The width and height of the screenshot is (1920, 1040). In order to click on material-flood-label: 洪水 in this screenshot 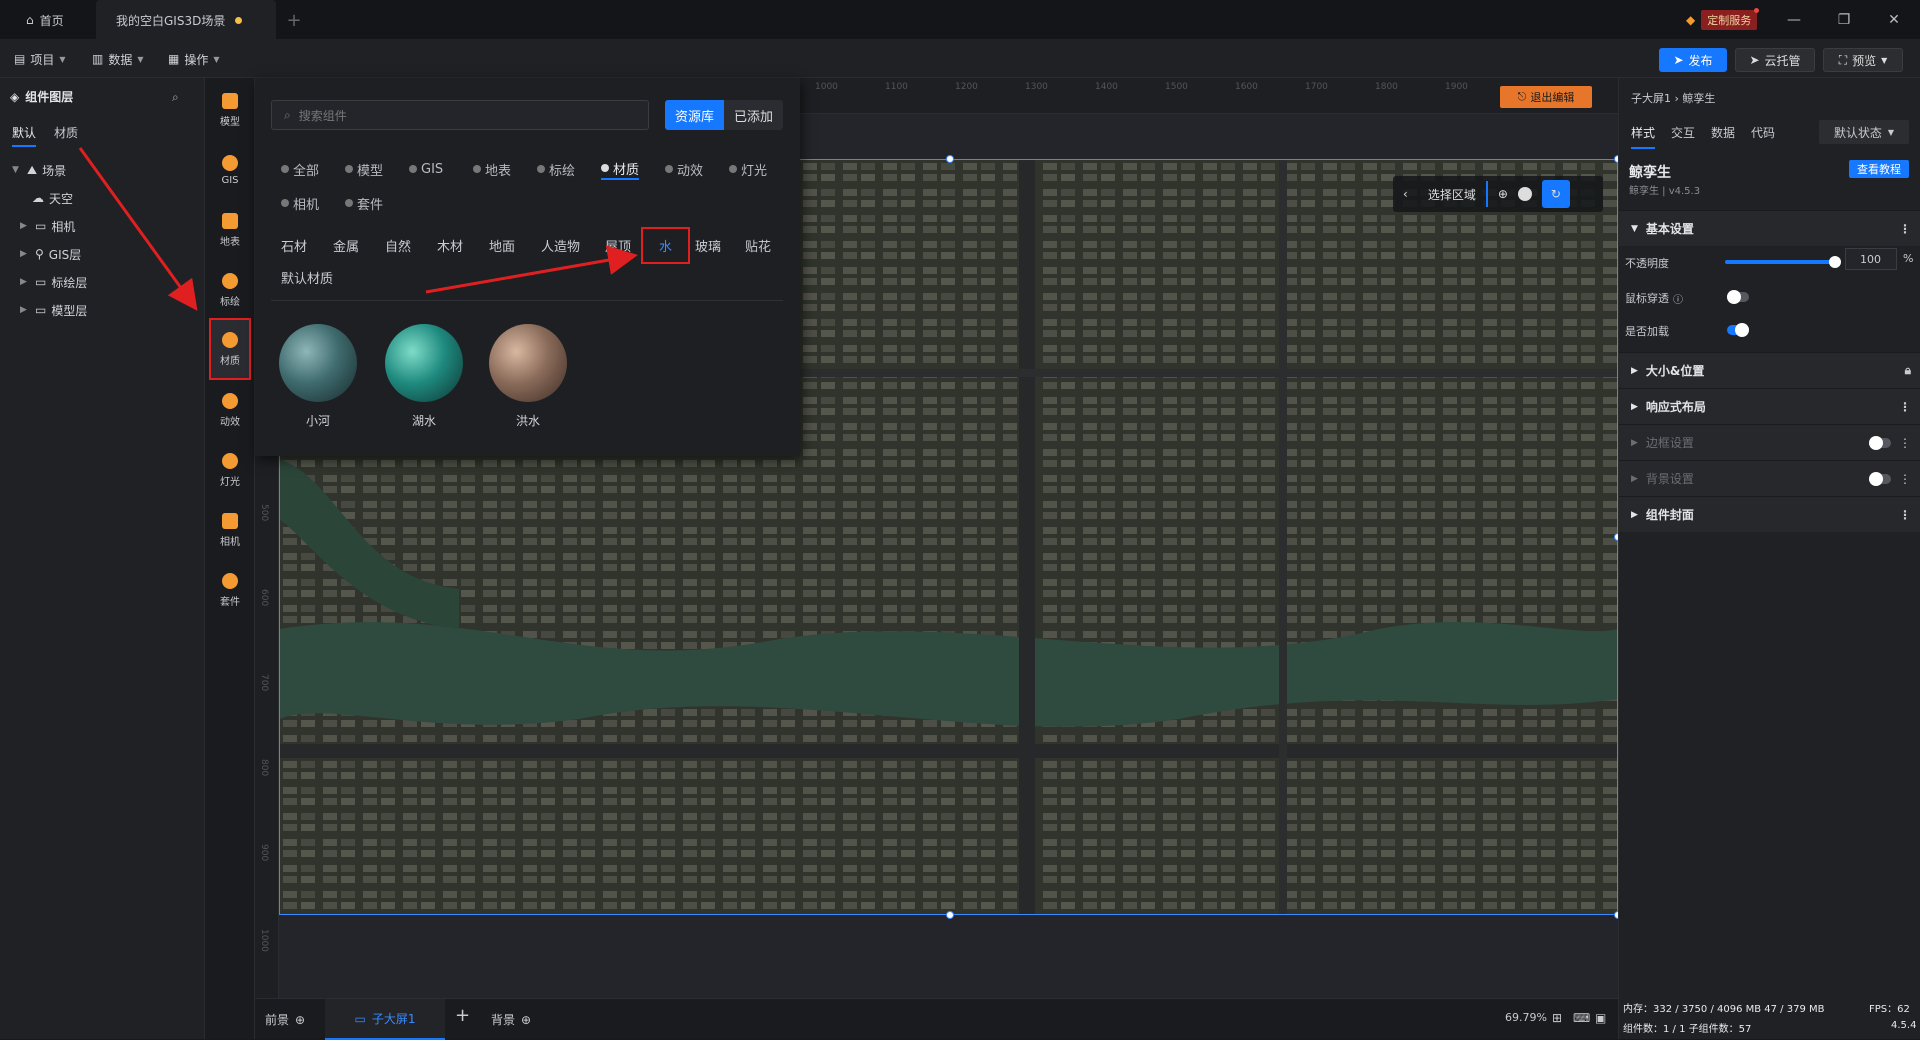, I will do `click(527, 421)`.